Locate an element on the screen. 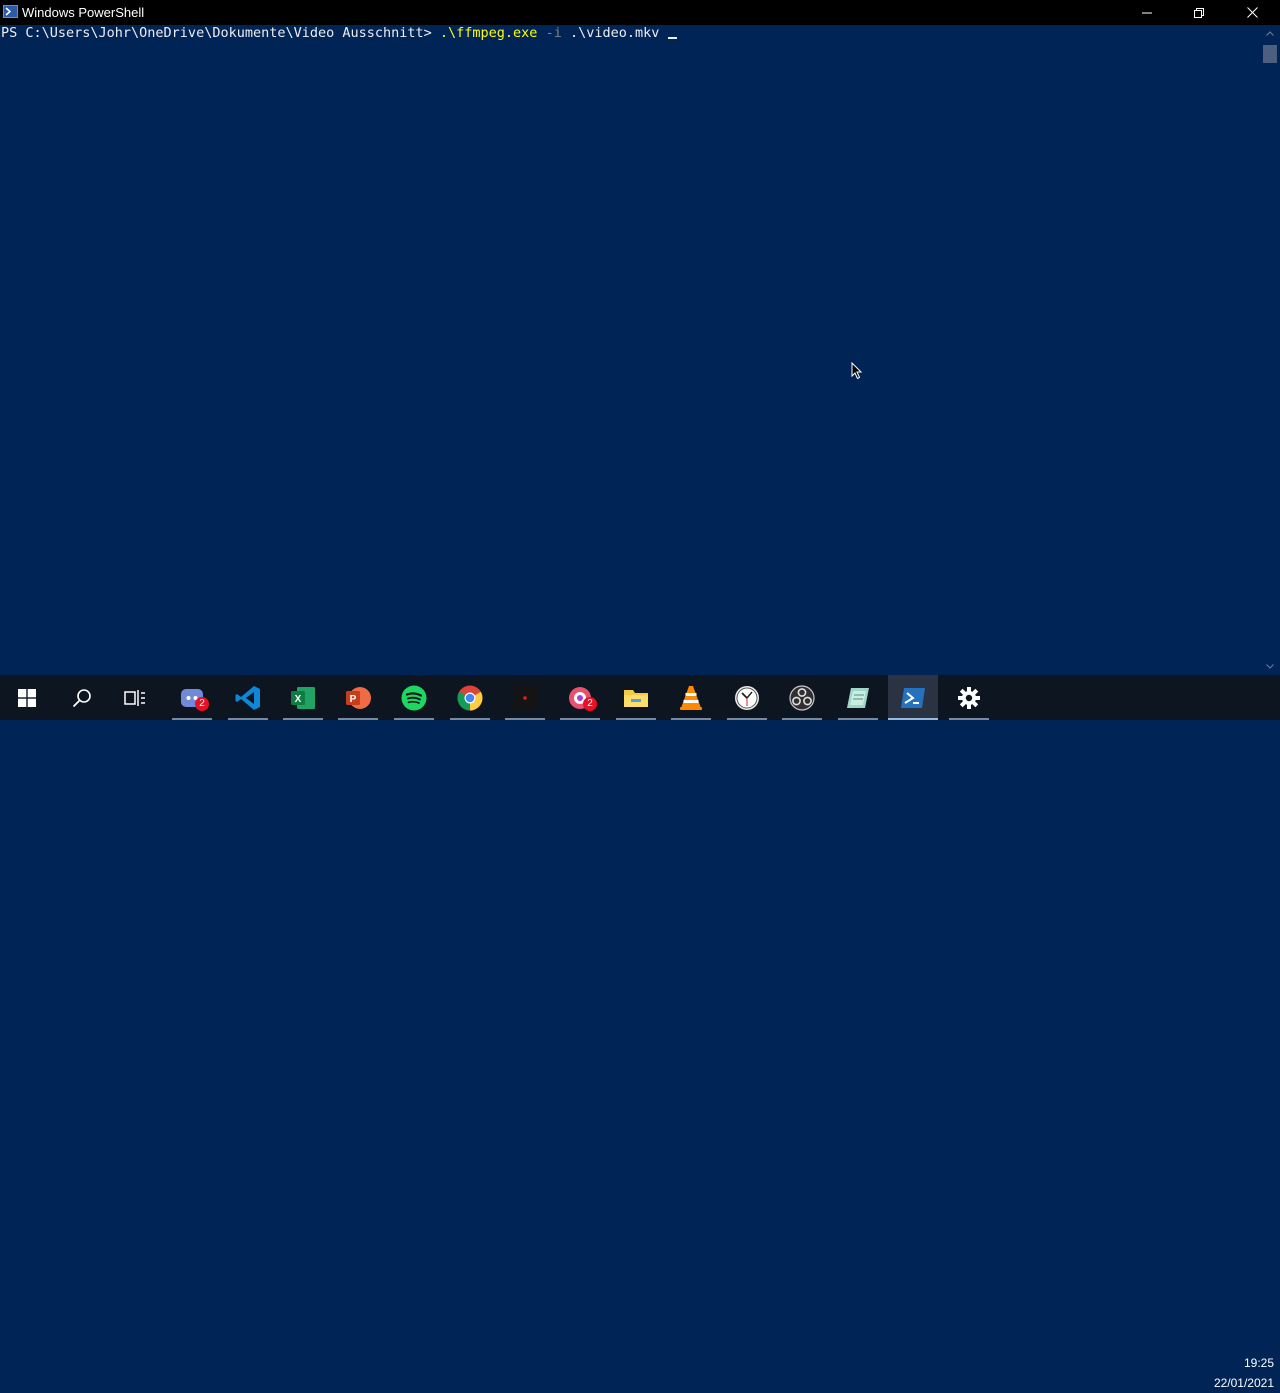  gear-icon is located at coordinates (969, 697).